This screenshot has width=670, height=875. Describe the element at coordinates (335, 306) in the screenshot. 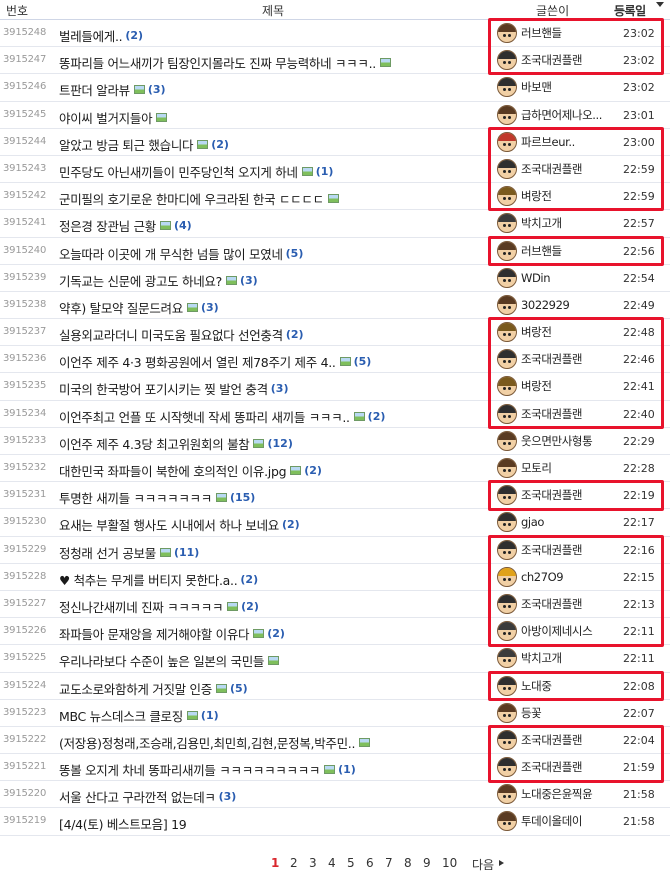

I see `table-row: 3915238 약후) 탈모약 질문드려요 (3) 3022929 22:49` at that location.